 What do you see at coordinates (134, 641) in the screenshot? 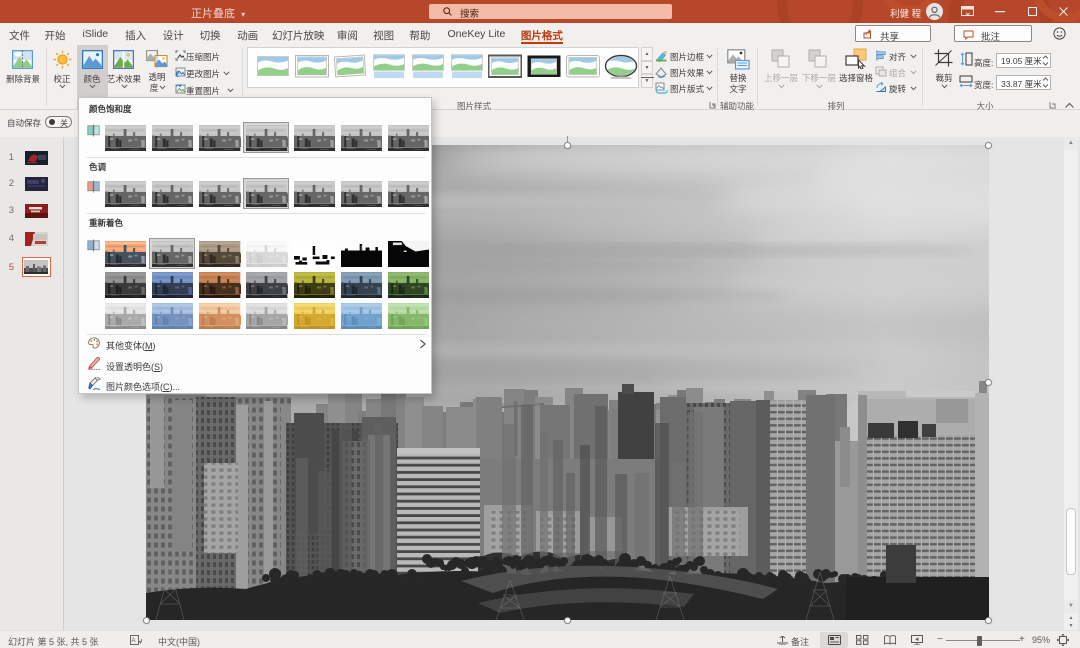
I see `svg-text: A` at bounding box center [134, 641].